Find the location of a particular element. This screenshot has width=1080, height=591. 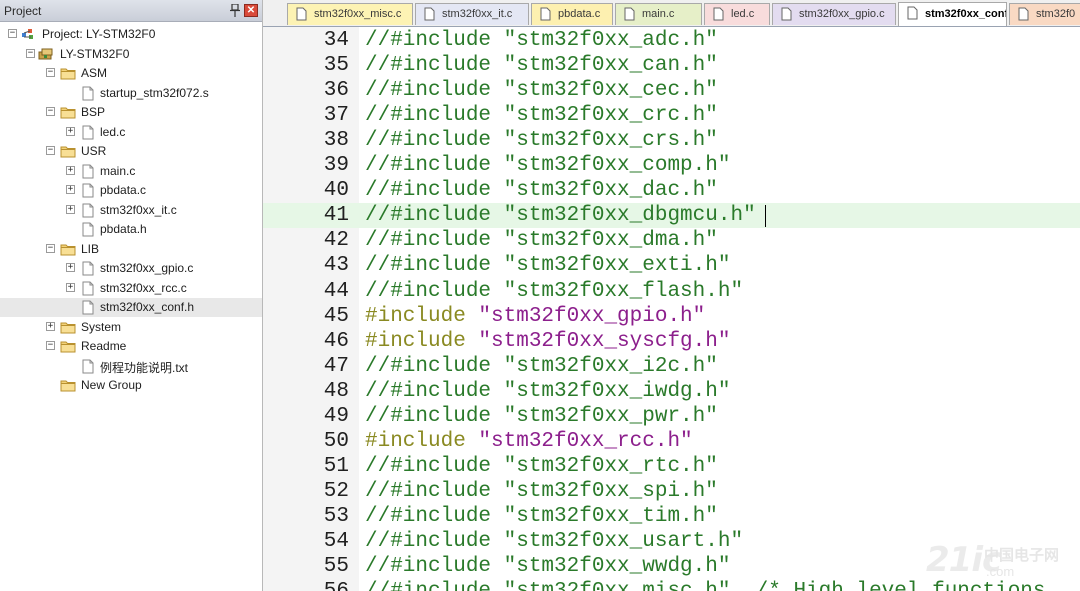

pin-icon is located at coordinates (235, 10).